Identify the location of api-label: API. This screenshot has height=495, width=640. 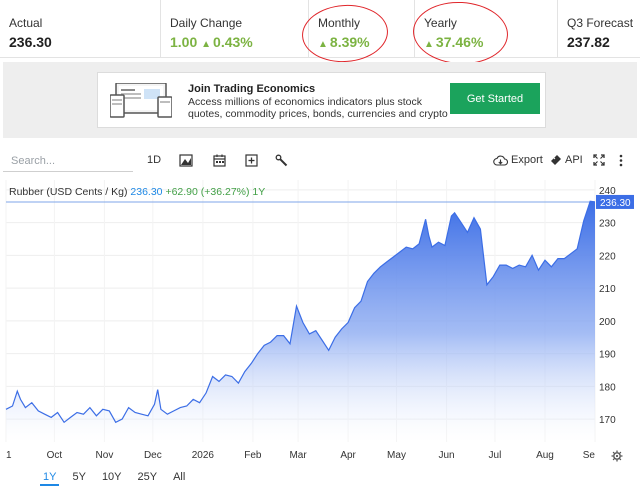
(574, 160).